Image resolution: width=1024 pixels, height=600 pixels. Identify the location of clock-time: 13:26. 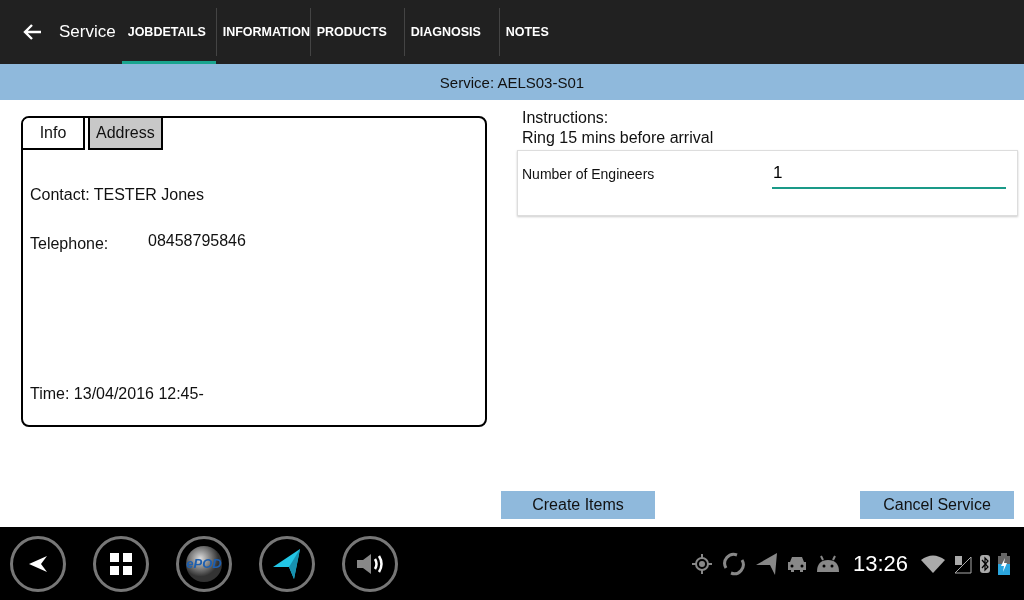
(880, 563).